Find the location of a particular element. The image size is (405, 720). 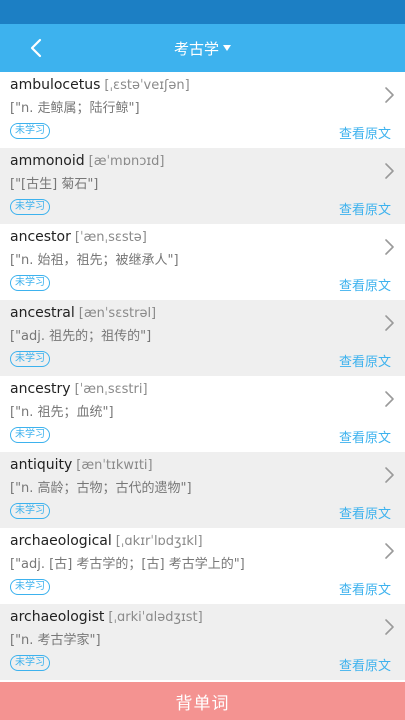

memorize-words-button: 背单词 is located at coordinates (202, 701).